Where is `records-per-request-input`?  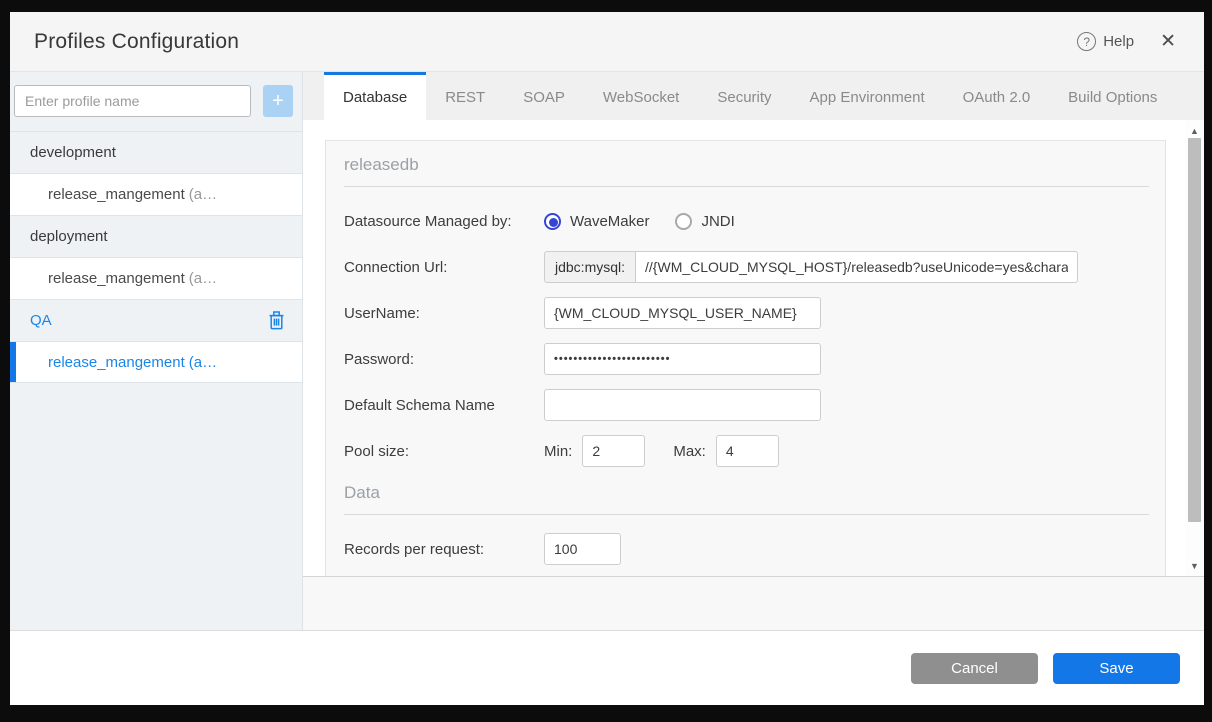 records-per-request-input is located at coordinates (582, 549).